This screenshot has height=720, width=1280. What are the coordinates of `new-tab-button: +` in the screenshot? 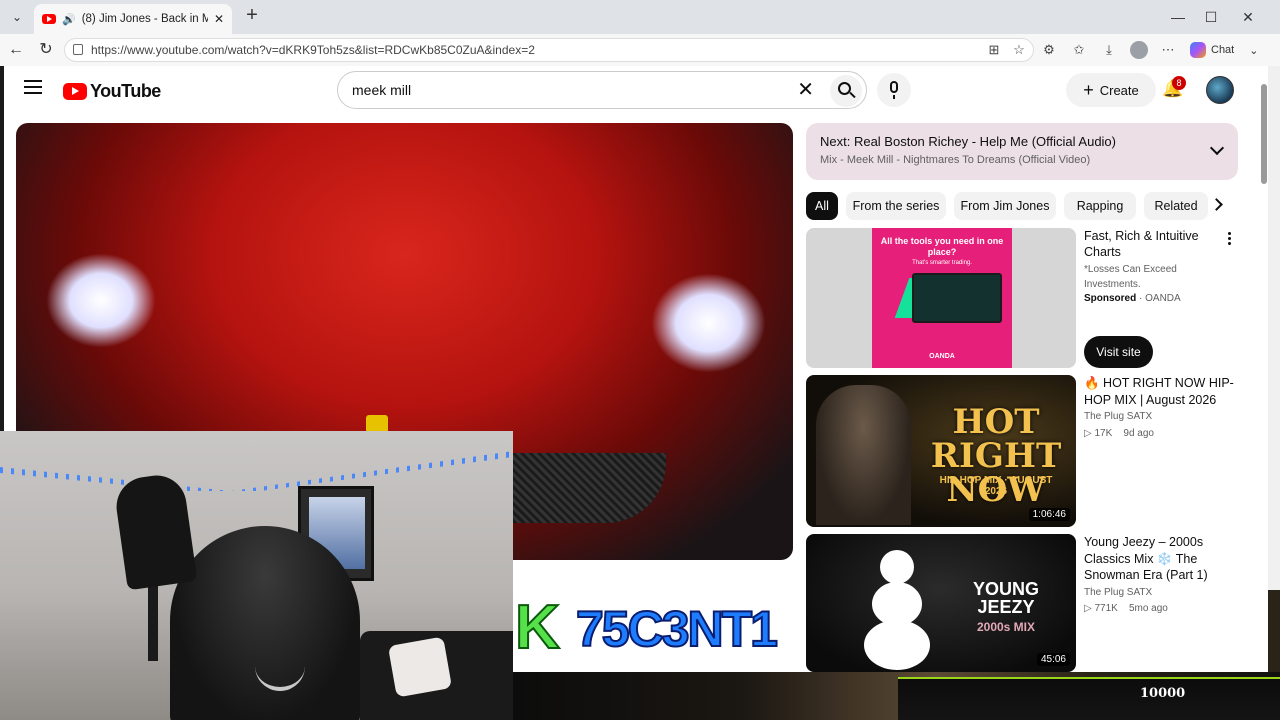 It's located at (252, 15).